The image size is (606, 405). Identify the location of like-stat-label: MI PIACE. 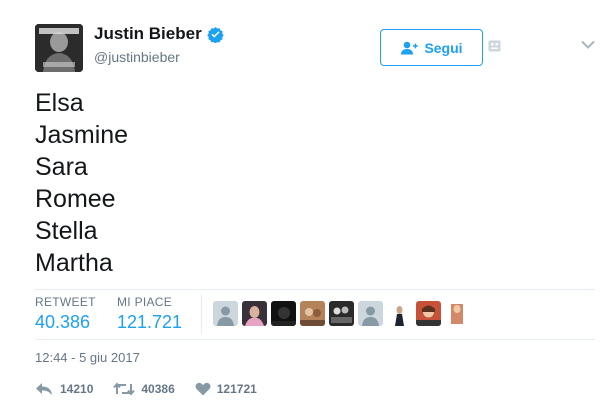
(145, 302).